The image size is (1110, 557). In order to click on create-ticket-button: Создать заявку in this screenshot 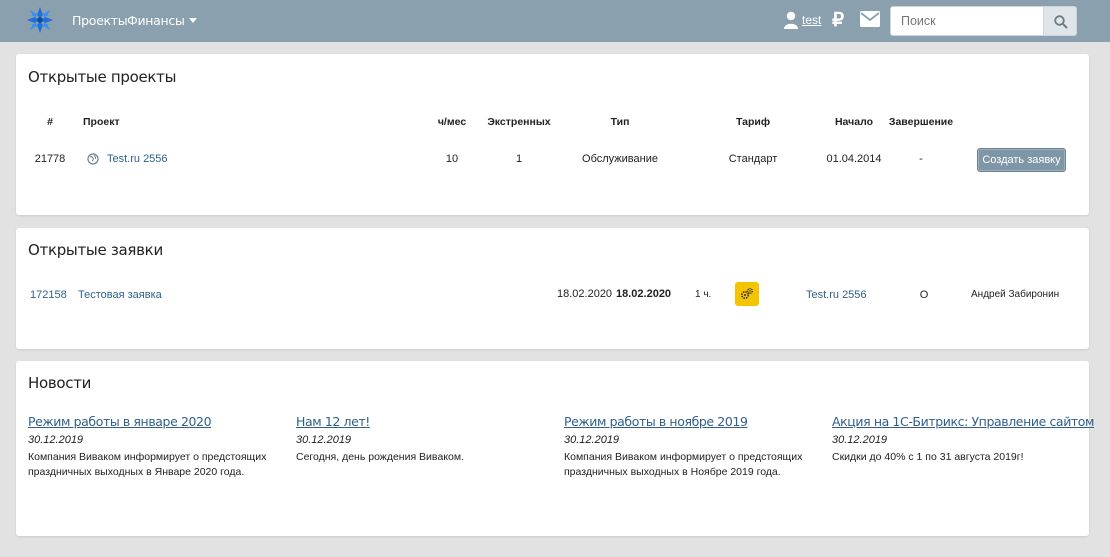, I will do `click(1021, 160)`.